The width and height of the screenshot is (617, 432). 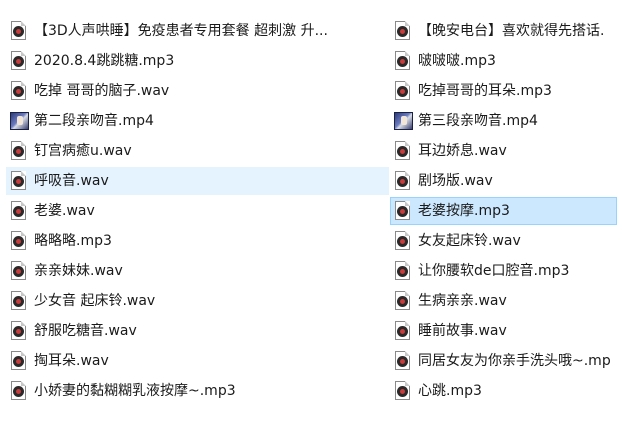 I want to click on file-item: 第三段亲吻音.mp4, so click(x=503, y=121).